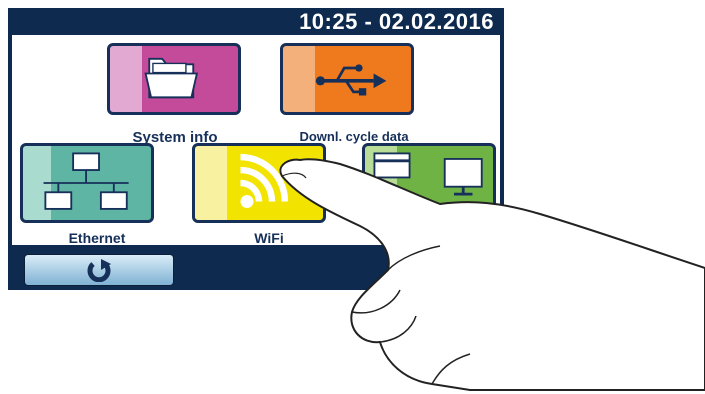  What do you see at coordinates (351, 80) in the screenshot?
I see `usb-icon` at bounding box center [351, 80].